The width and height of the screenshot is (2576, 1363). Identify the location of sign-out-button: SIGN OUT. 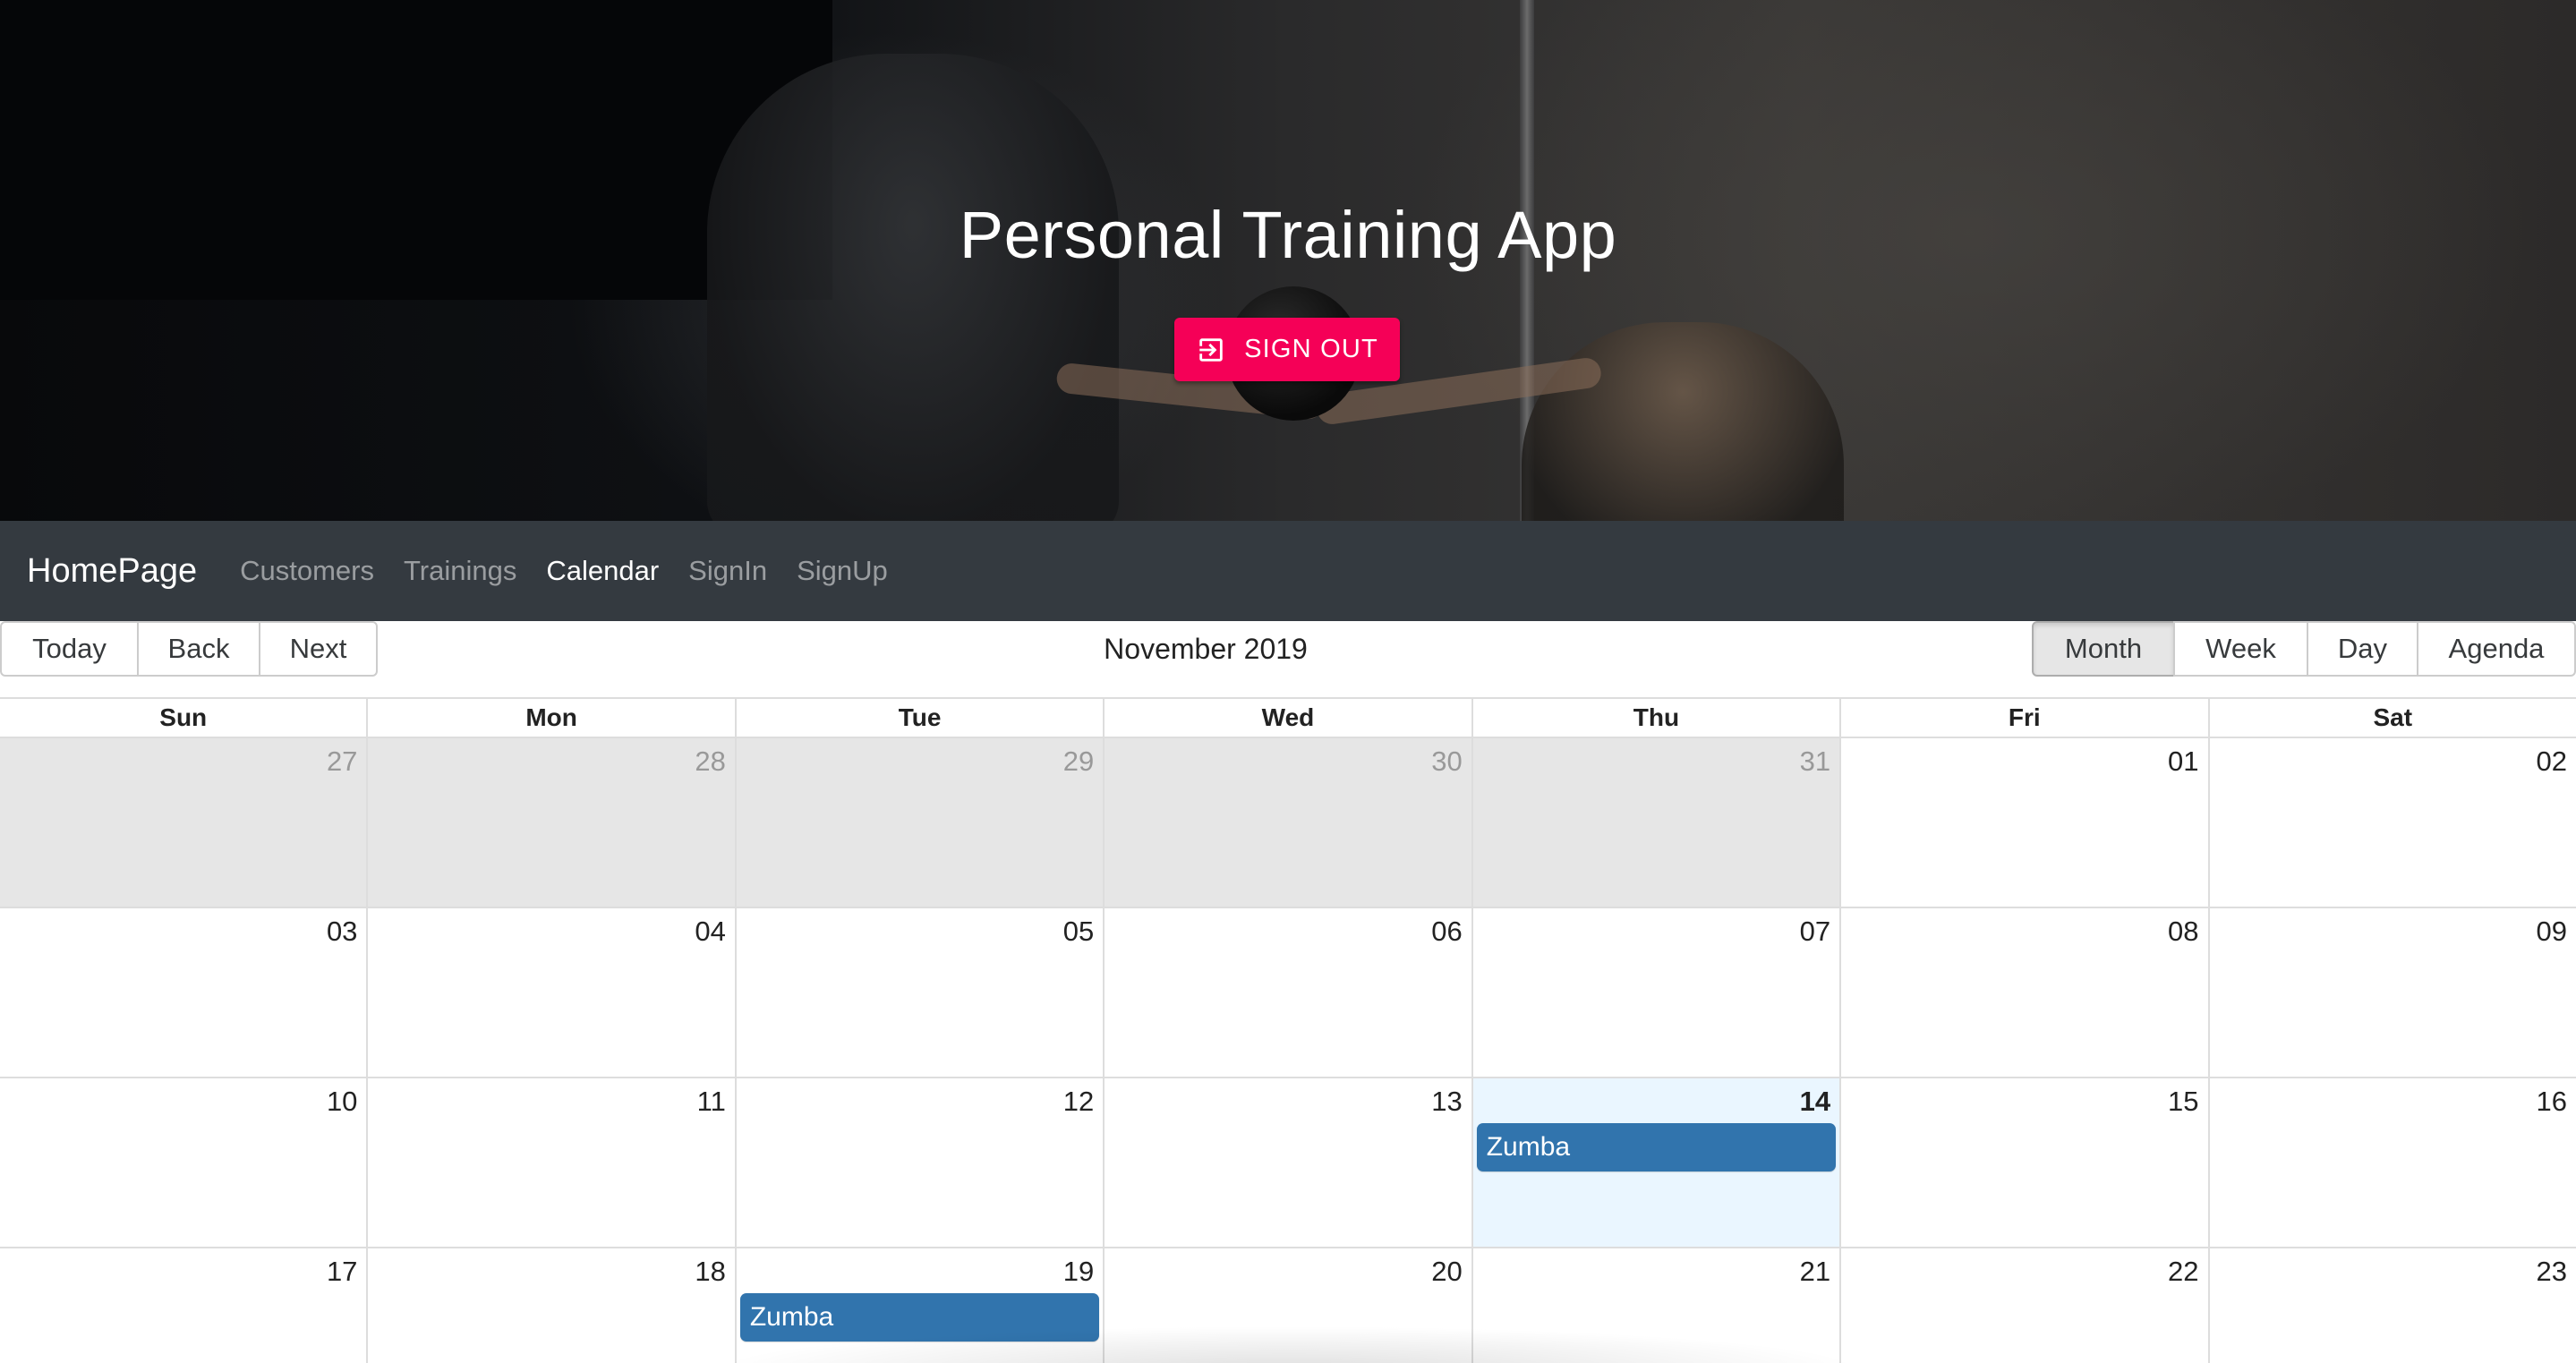
(1287, 349).